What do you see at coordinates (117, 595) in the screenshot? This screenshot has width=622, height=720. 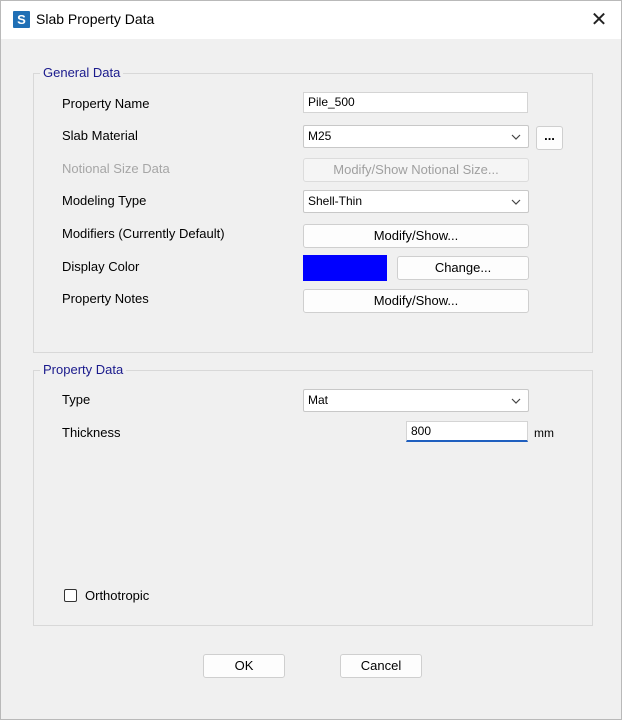 I see `orthotropic-label: Orthotropic` at bounding box center [117, 595].